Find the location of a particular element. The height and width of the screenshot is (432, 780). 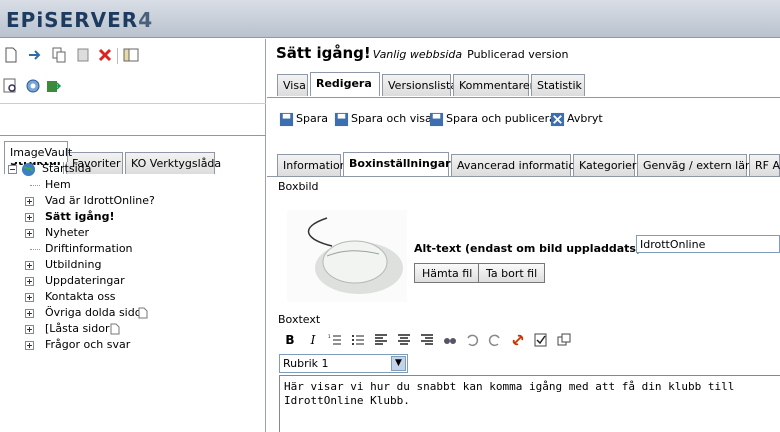

tab-rf: RF A is located at coordinates (764, 165).